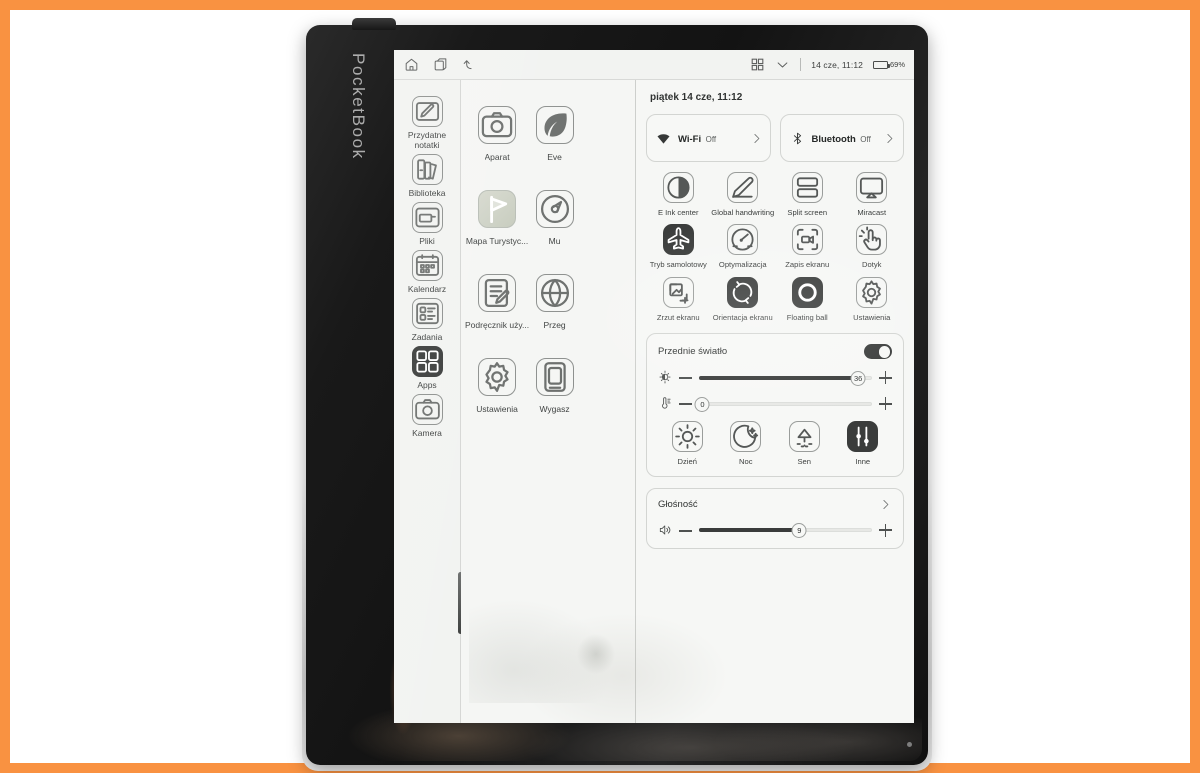  Describe the element at coordinates (554, 157) in the screenshot. I see `app-label: Eve` at that location.